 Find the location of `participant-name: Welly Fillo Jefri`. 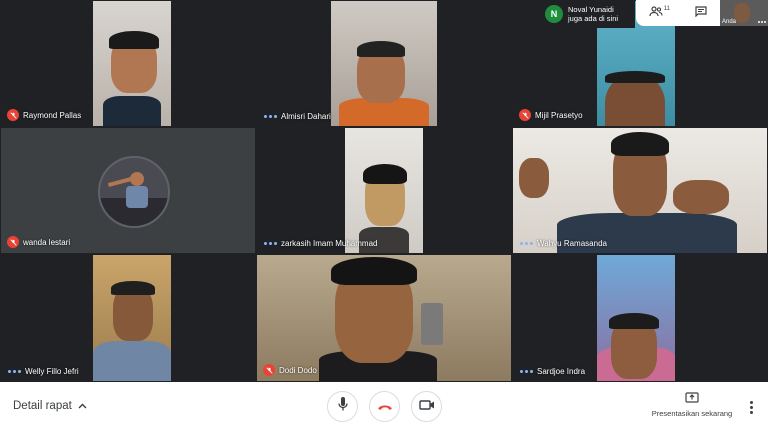

participant-name: Welly Fillo Jefri is located at coordinates (43, 371).